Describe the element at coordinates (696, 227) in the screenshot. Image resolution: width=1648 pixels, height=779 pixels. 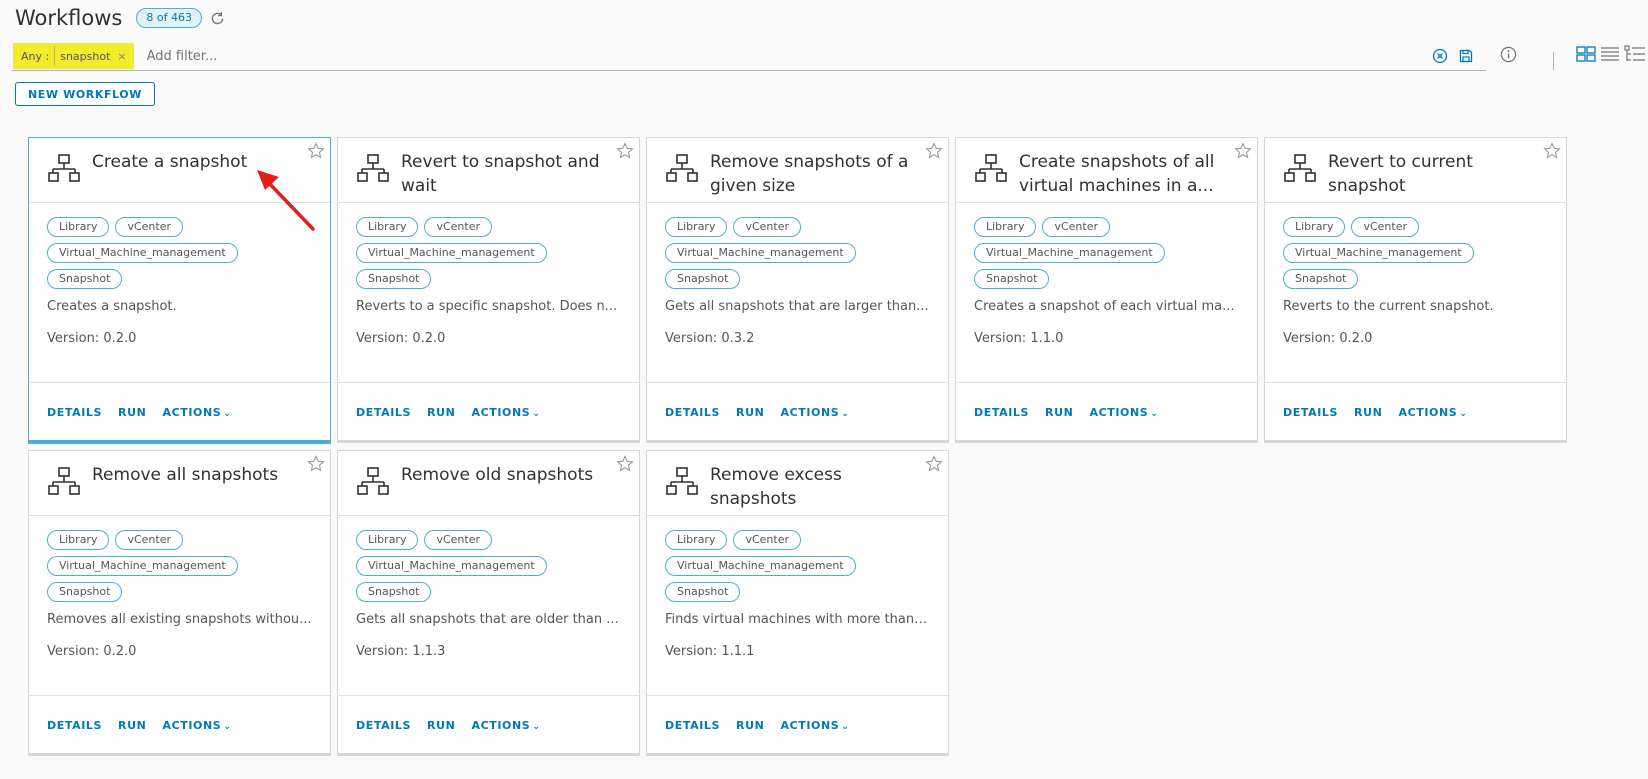
I see `tag-badge: Library` at that location.